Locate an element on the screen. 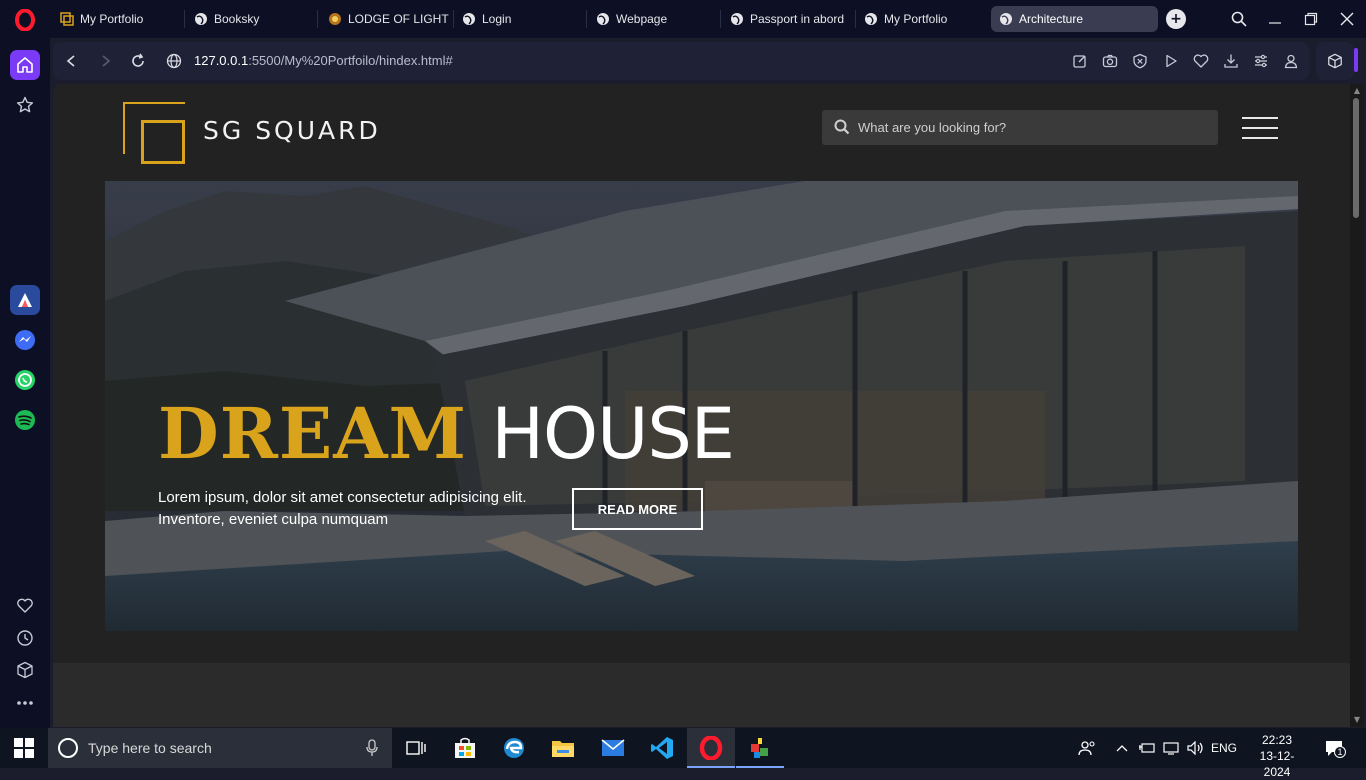 This screenshot has width=1366, height=780. vscode-icon is located at coordinates (662, 748).